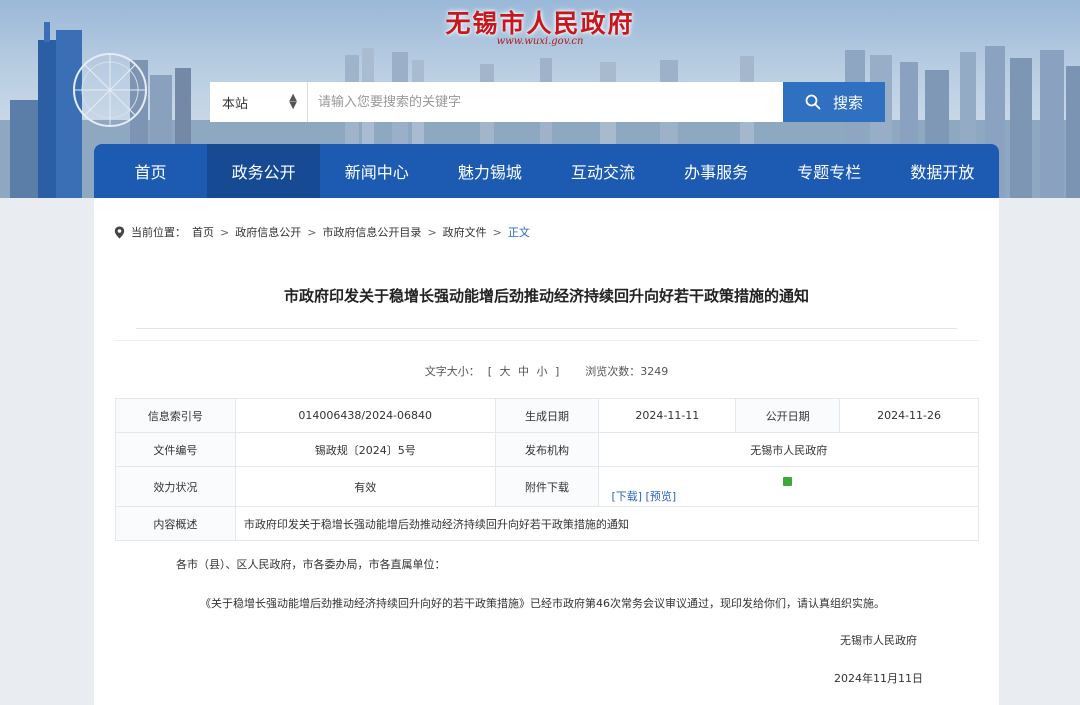 This screenshot has height=705, width=1080. Describe the element at coordinates (607, 523) in the screenshot. I see `summary-value: 市政府印发关于稳增长强动能增后劲推动经济持续回升向好若干政策措施的通知` at that location.